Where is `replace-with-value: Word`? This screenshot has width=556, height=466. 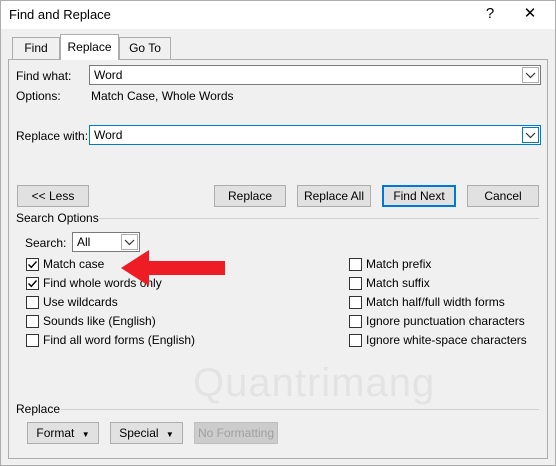 replace-with-value: Word is located at coordinates (108, 135).